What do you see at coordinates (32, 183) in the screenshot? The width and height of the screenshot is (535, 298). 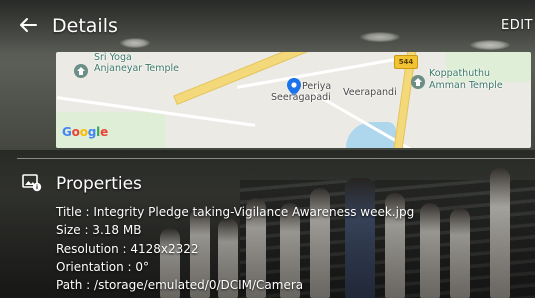 I see `image-info-icon` at bounding box center [32, 183].